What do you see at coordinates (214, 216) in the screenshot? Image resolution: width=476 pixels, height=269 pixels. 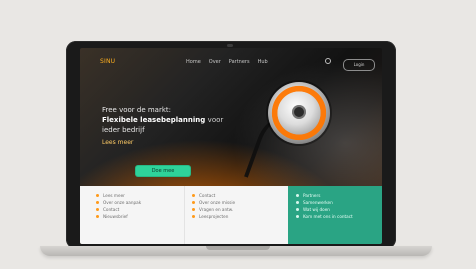 I see `footer-col2-text: Leesprojecten` at bounding box center [214, 216].